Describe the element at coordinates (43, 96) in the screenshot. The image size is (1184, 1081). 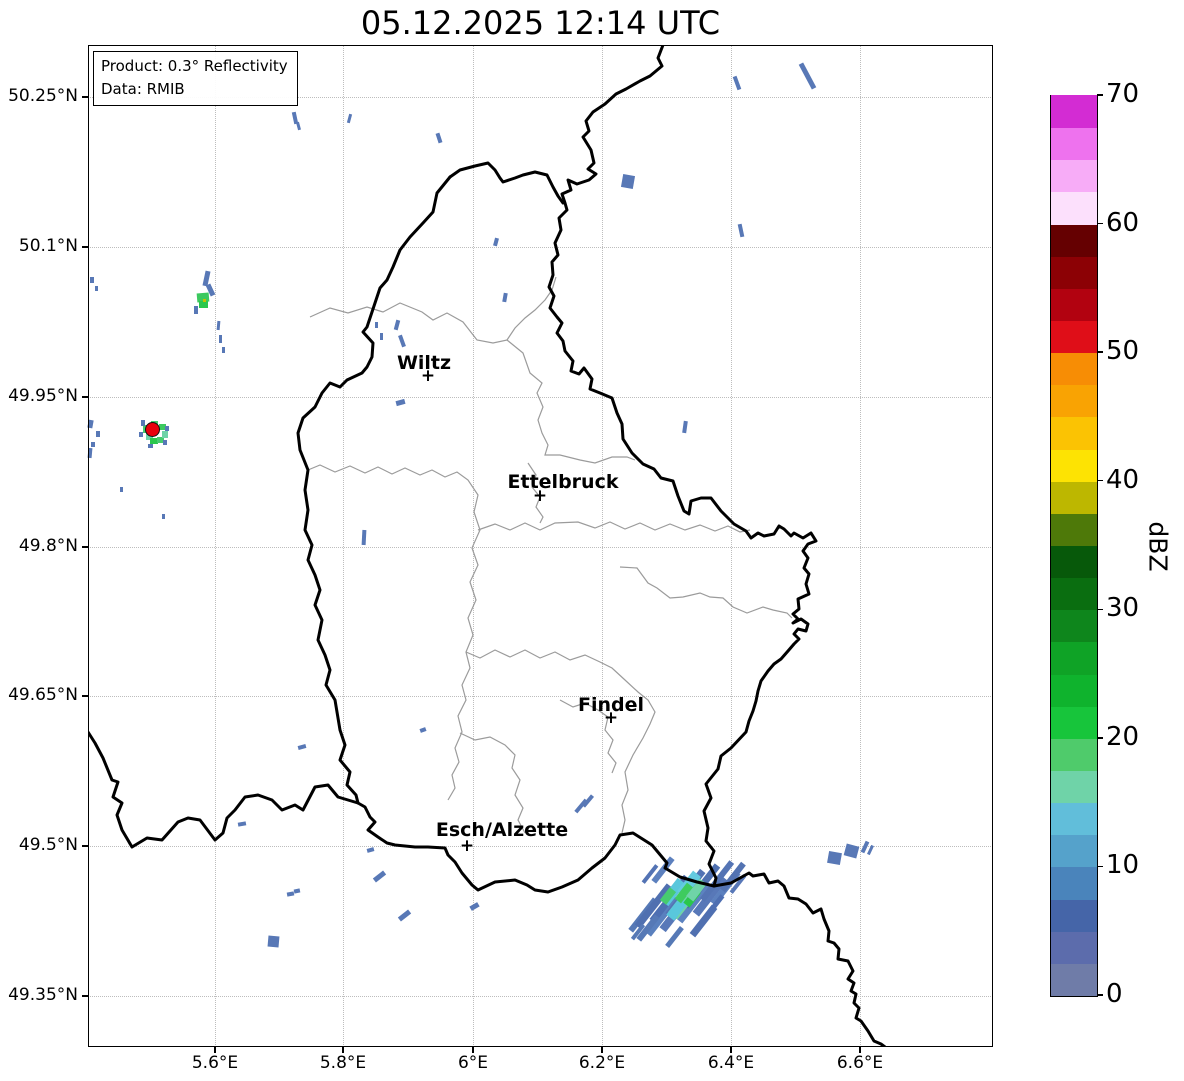
I see `y-axis-tick-label: 50.25°N` at that location.